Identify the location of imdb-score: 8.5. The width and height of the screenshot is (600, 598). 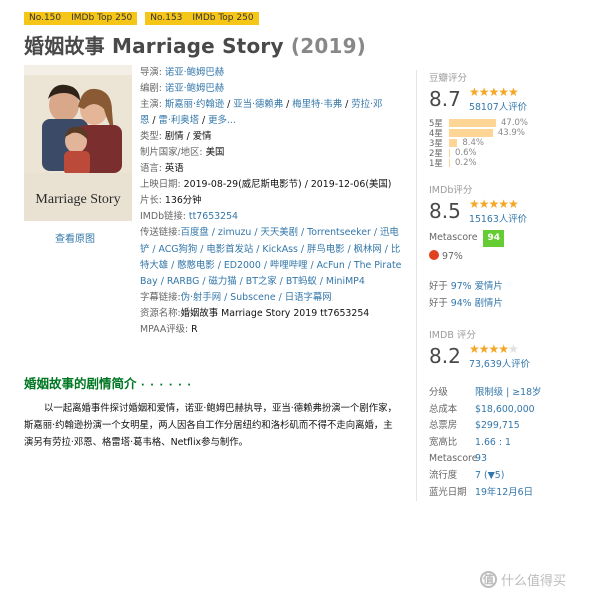
(445, 211).